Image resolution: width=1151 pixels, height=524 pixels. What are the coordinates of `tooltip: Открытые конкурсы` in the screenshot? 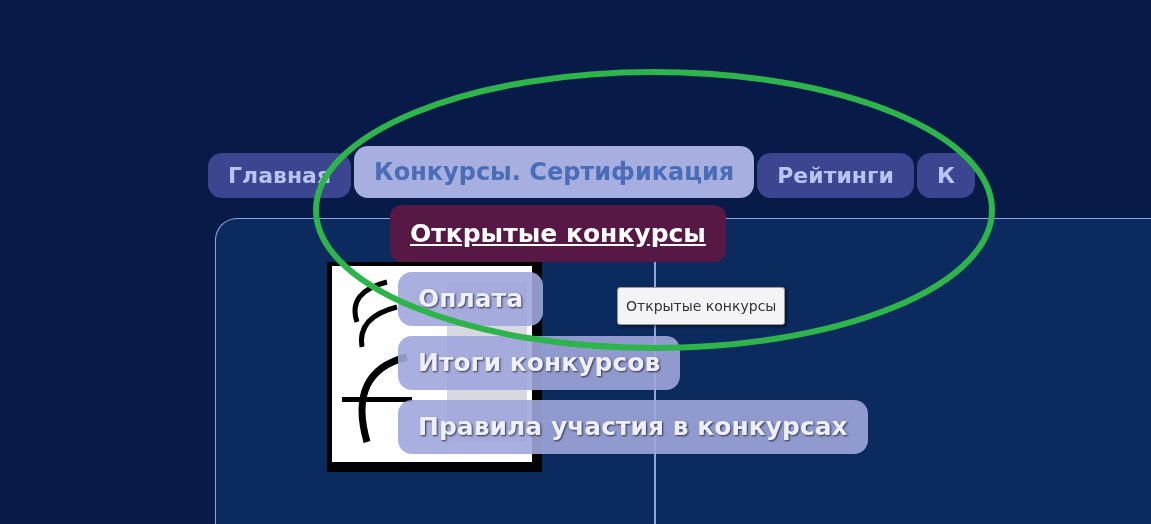 It's located at (701, 306).